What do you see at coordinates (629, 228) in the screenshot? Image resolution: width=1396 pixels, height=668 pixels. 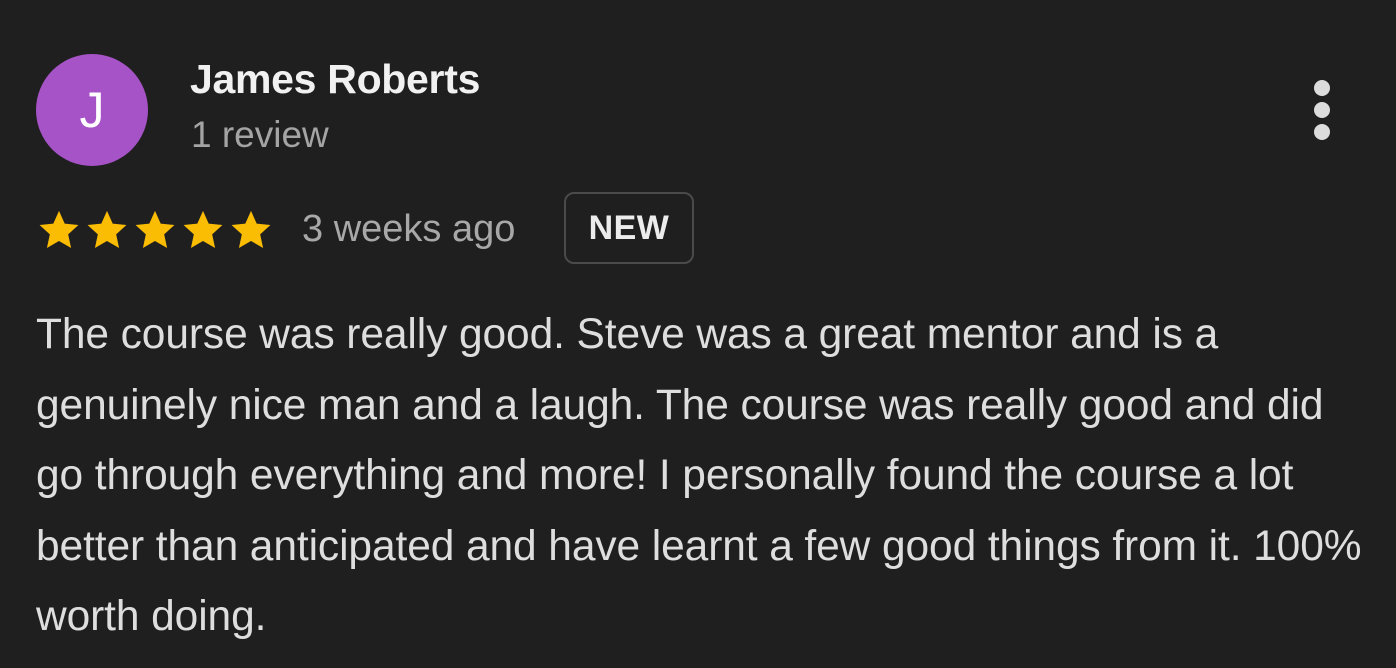 I see `new-badge: NEW` at bounding box center [629, 228].